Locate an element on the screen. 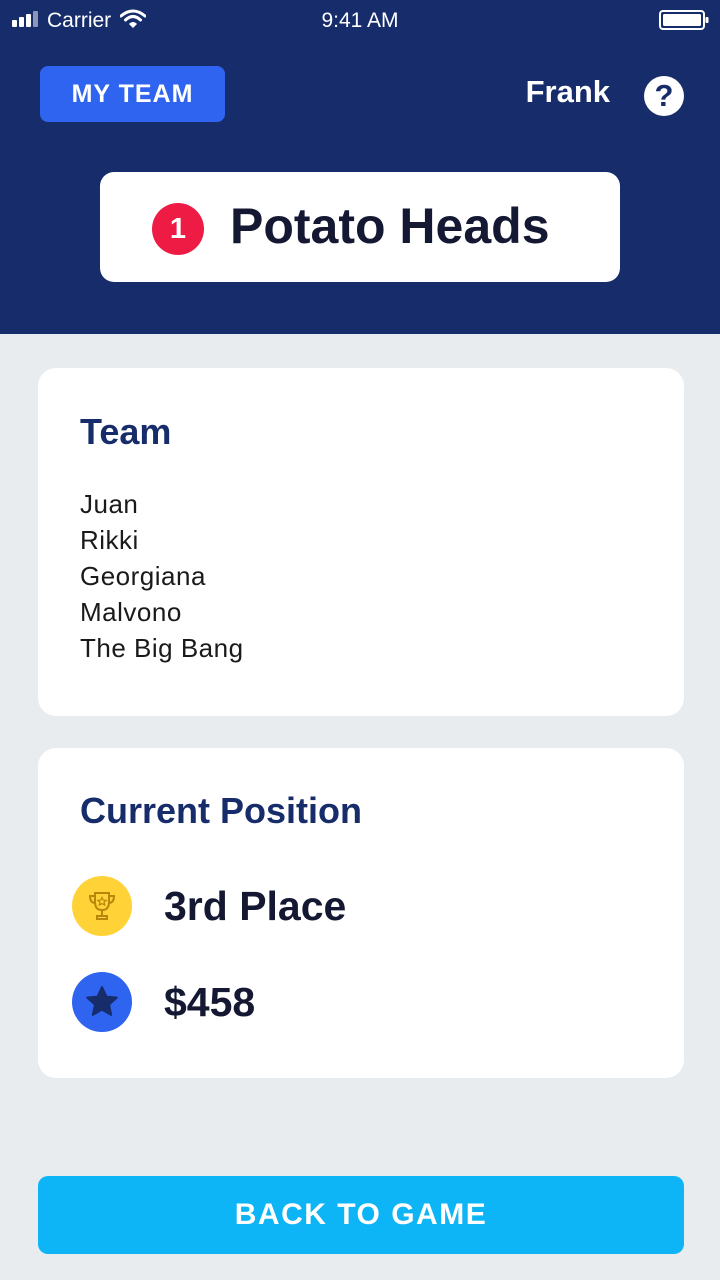 This screenshot has width=720, height=1280. status-time: 9:41 AM is located at coordinates (360, 20).